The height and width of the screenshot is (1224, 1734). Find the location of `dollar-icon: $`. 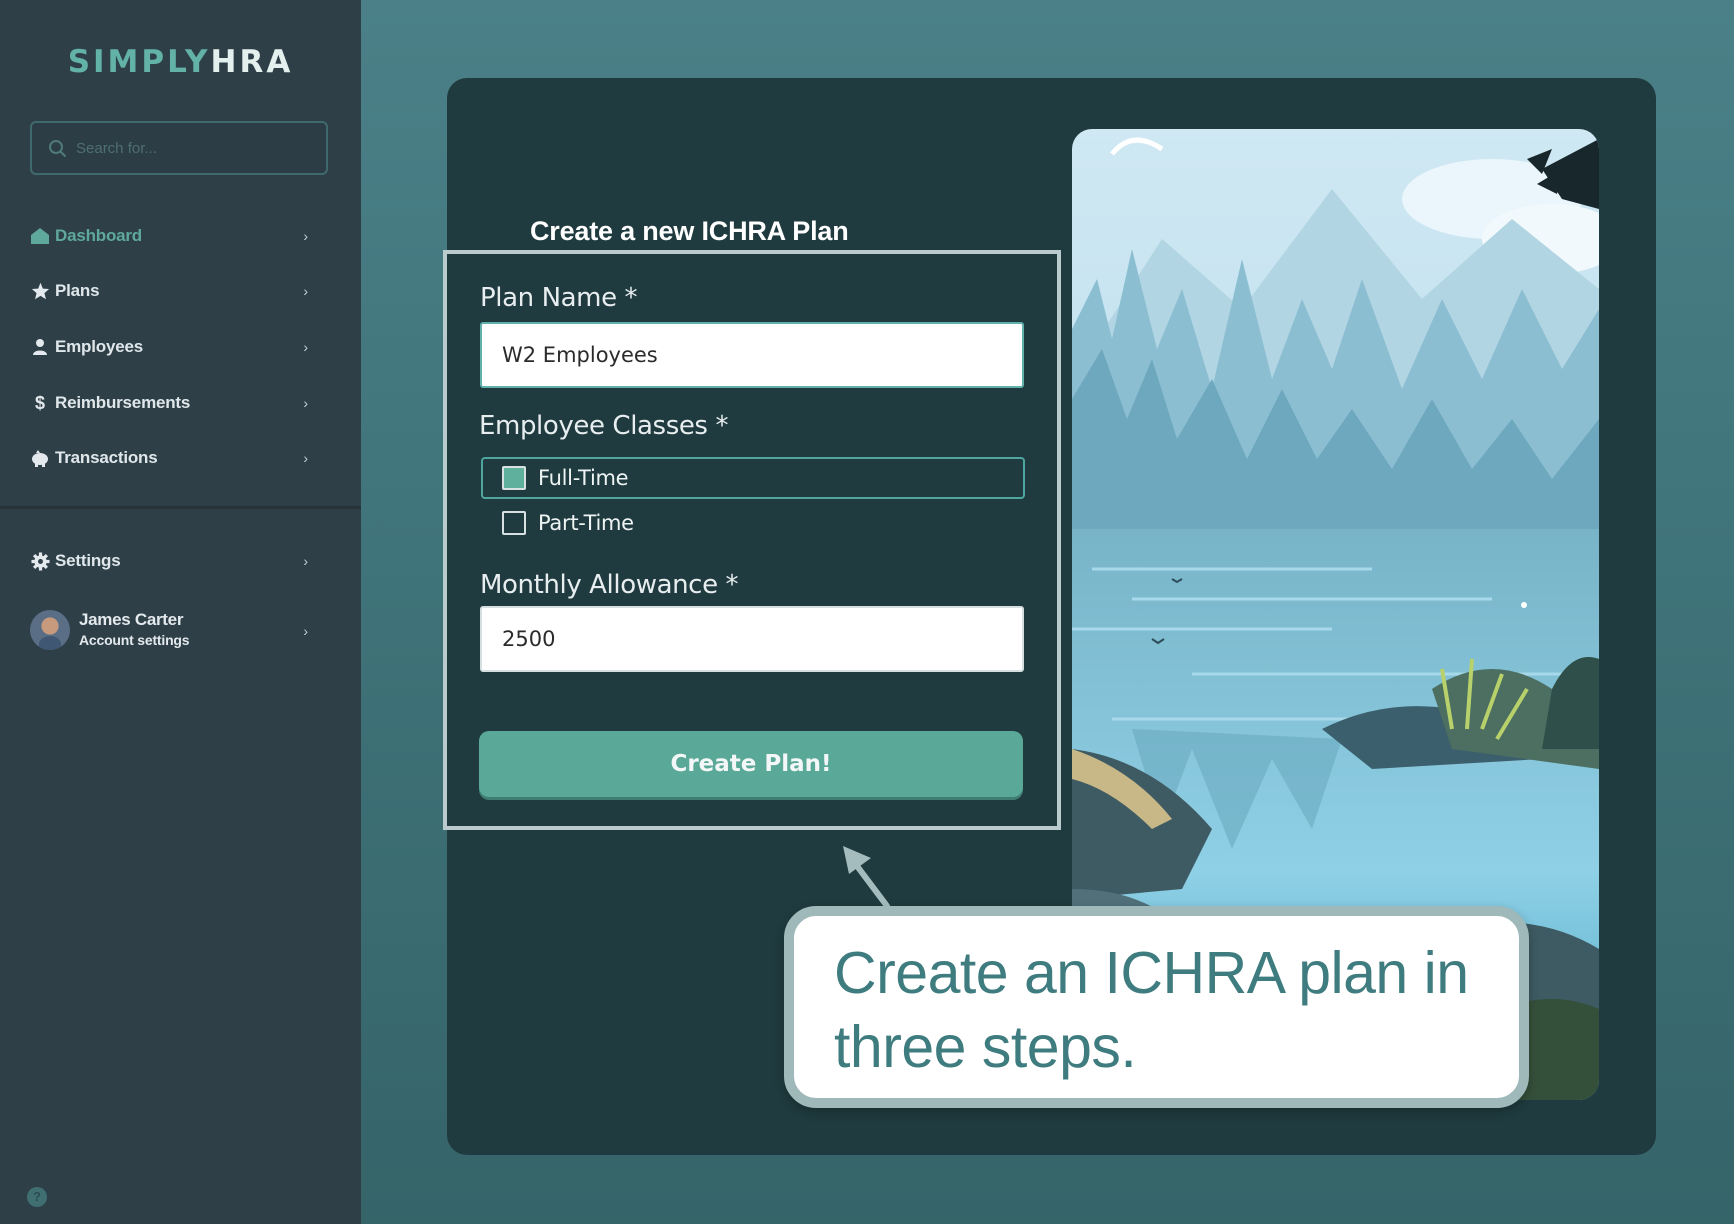

dollar-icon: $ is located at coordinates (39, 402).